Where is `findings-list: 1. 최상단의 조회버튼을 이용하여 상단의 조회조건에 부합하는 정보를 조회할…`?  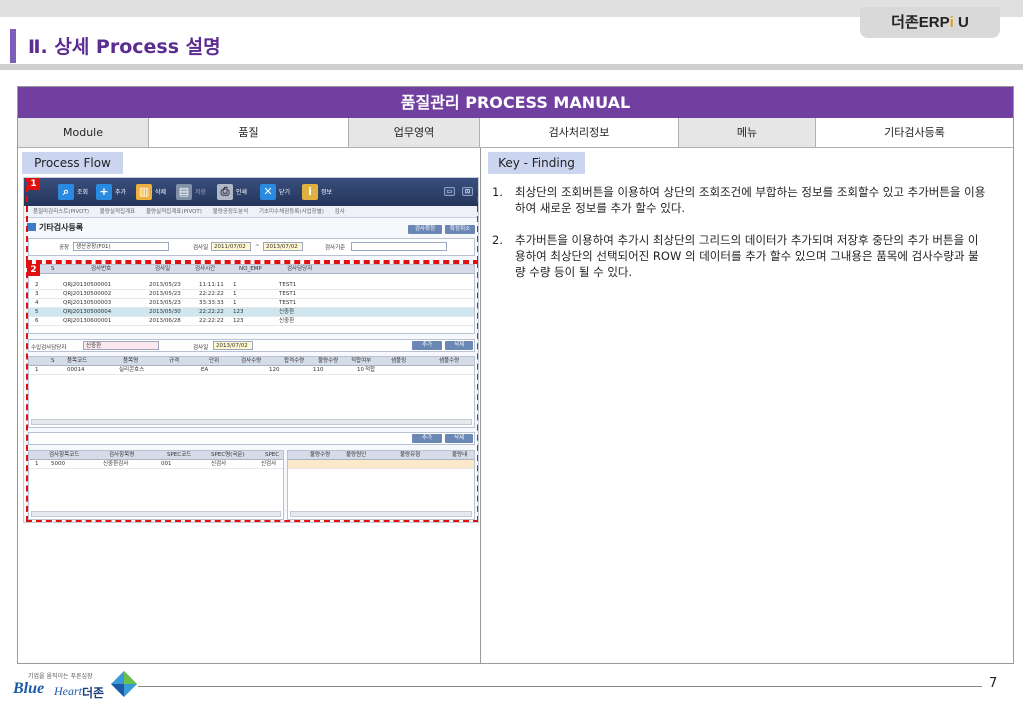
findings-list: 1. 최상단의 조회버튼을 이용하여 상단의 조회조건에 부합하는 정보를 조회할… is located at coordinates (738, 240).